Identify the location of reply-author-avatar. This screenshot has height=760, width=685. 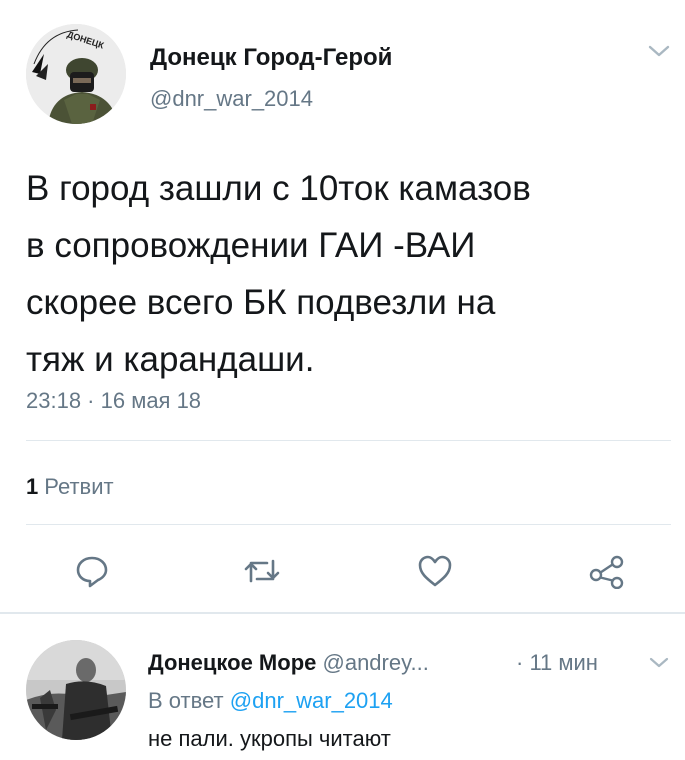
(76, 690).